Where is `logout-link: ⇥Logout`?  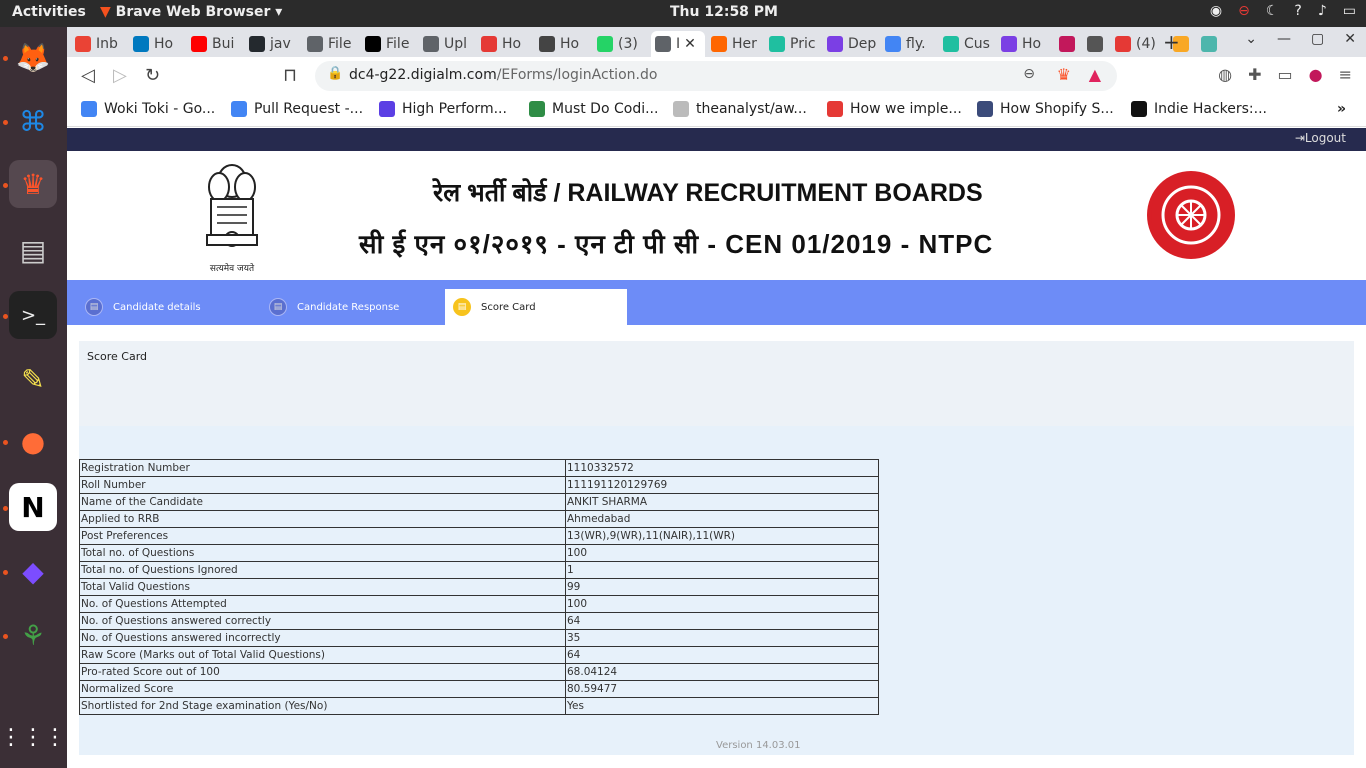 logout-link: ⇥Logout is located at coordinates (1320, 138).